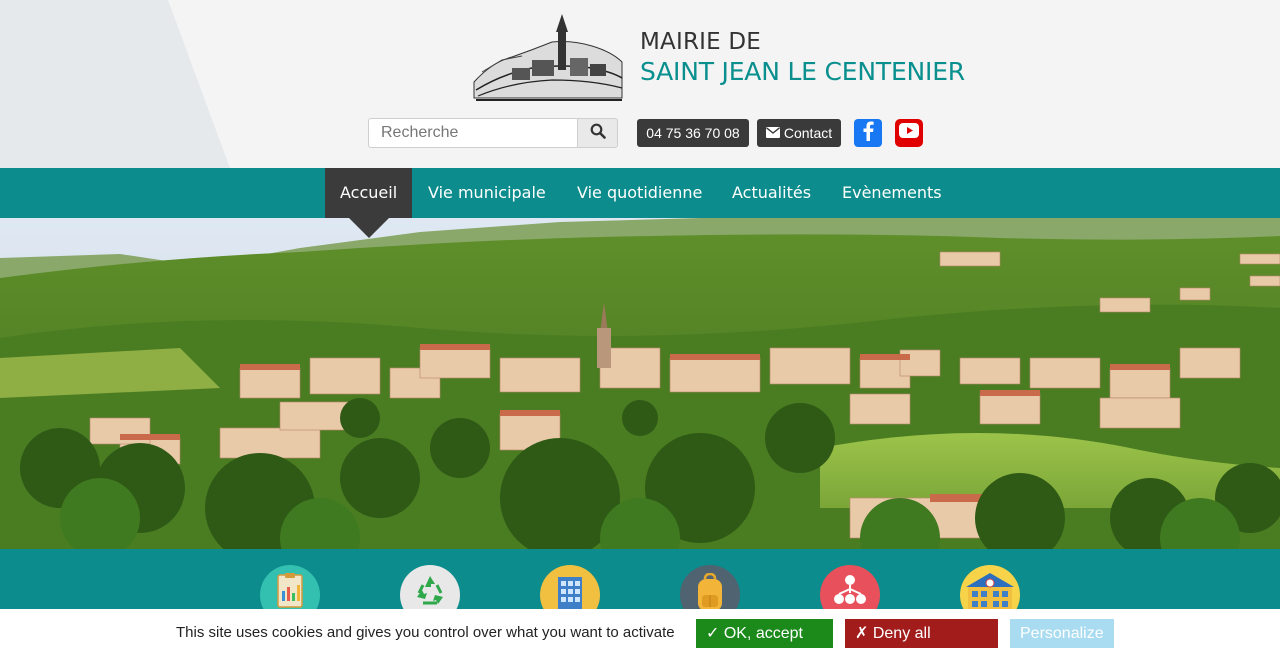  I want to click on recycle-icon, so click(430, 592).